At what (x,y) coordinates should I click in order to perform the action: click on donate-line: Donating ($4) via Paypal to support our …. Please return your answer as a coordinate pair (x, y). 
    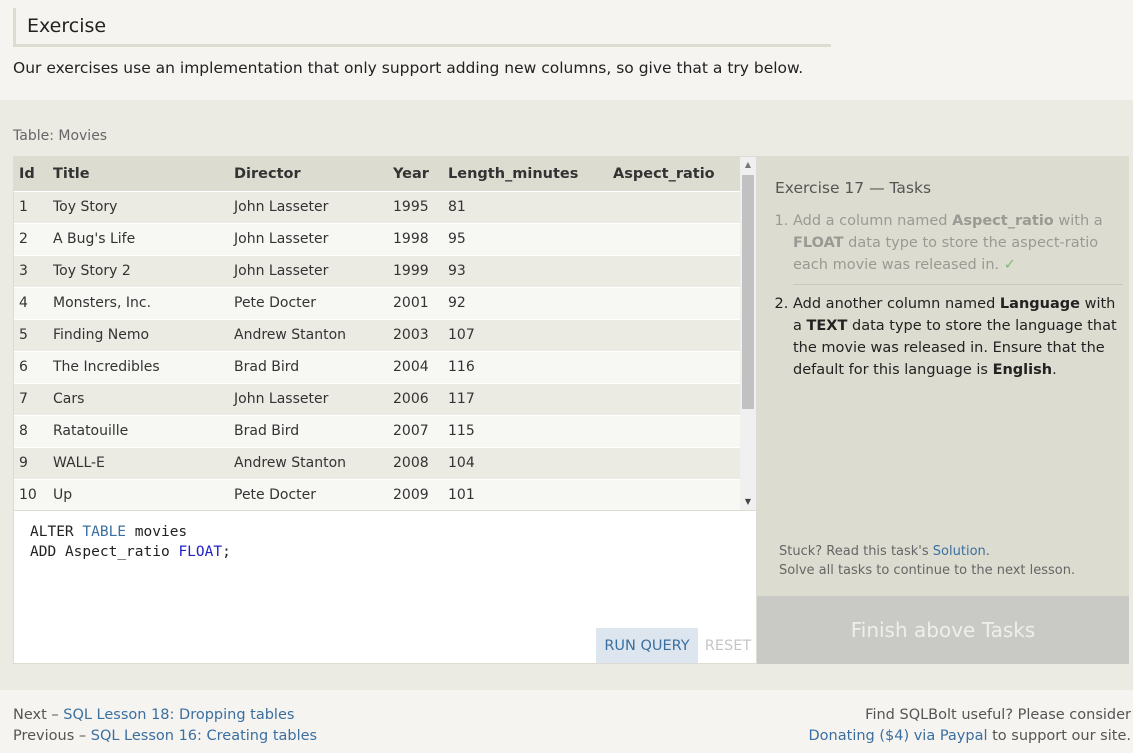
    Looking at the image, I should click on (970, 736).